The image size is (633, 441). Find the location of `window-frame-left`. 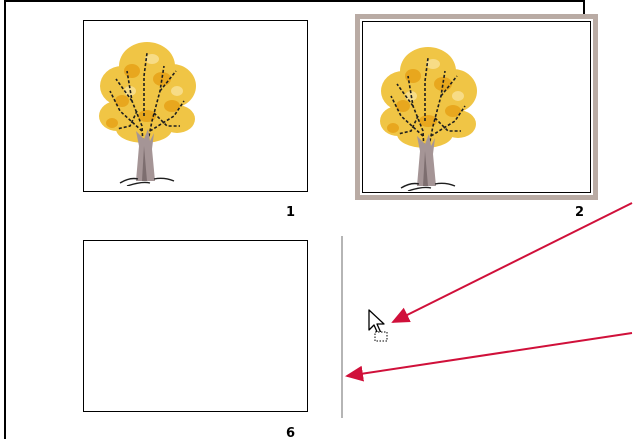

window-frame-left is located at coordinates (5, 219).